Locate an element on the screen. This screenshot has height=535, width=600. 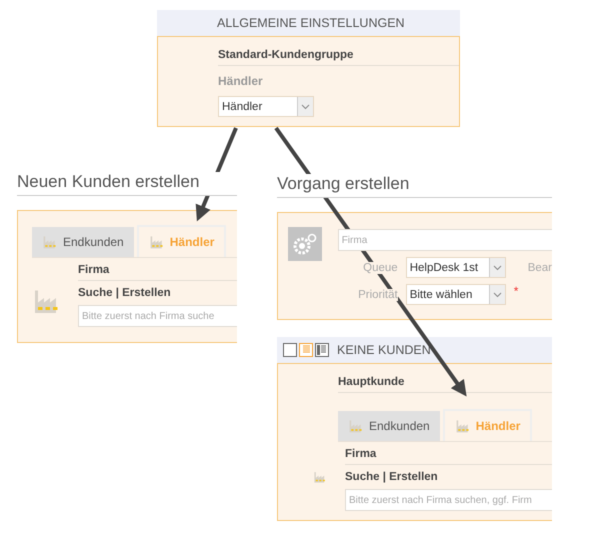
company-search-field: Bitte zuerst nach Firma suche is located at coordinates (157, 316).